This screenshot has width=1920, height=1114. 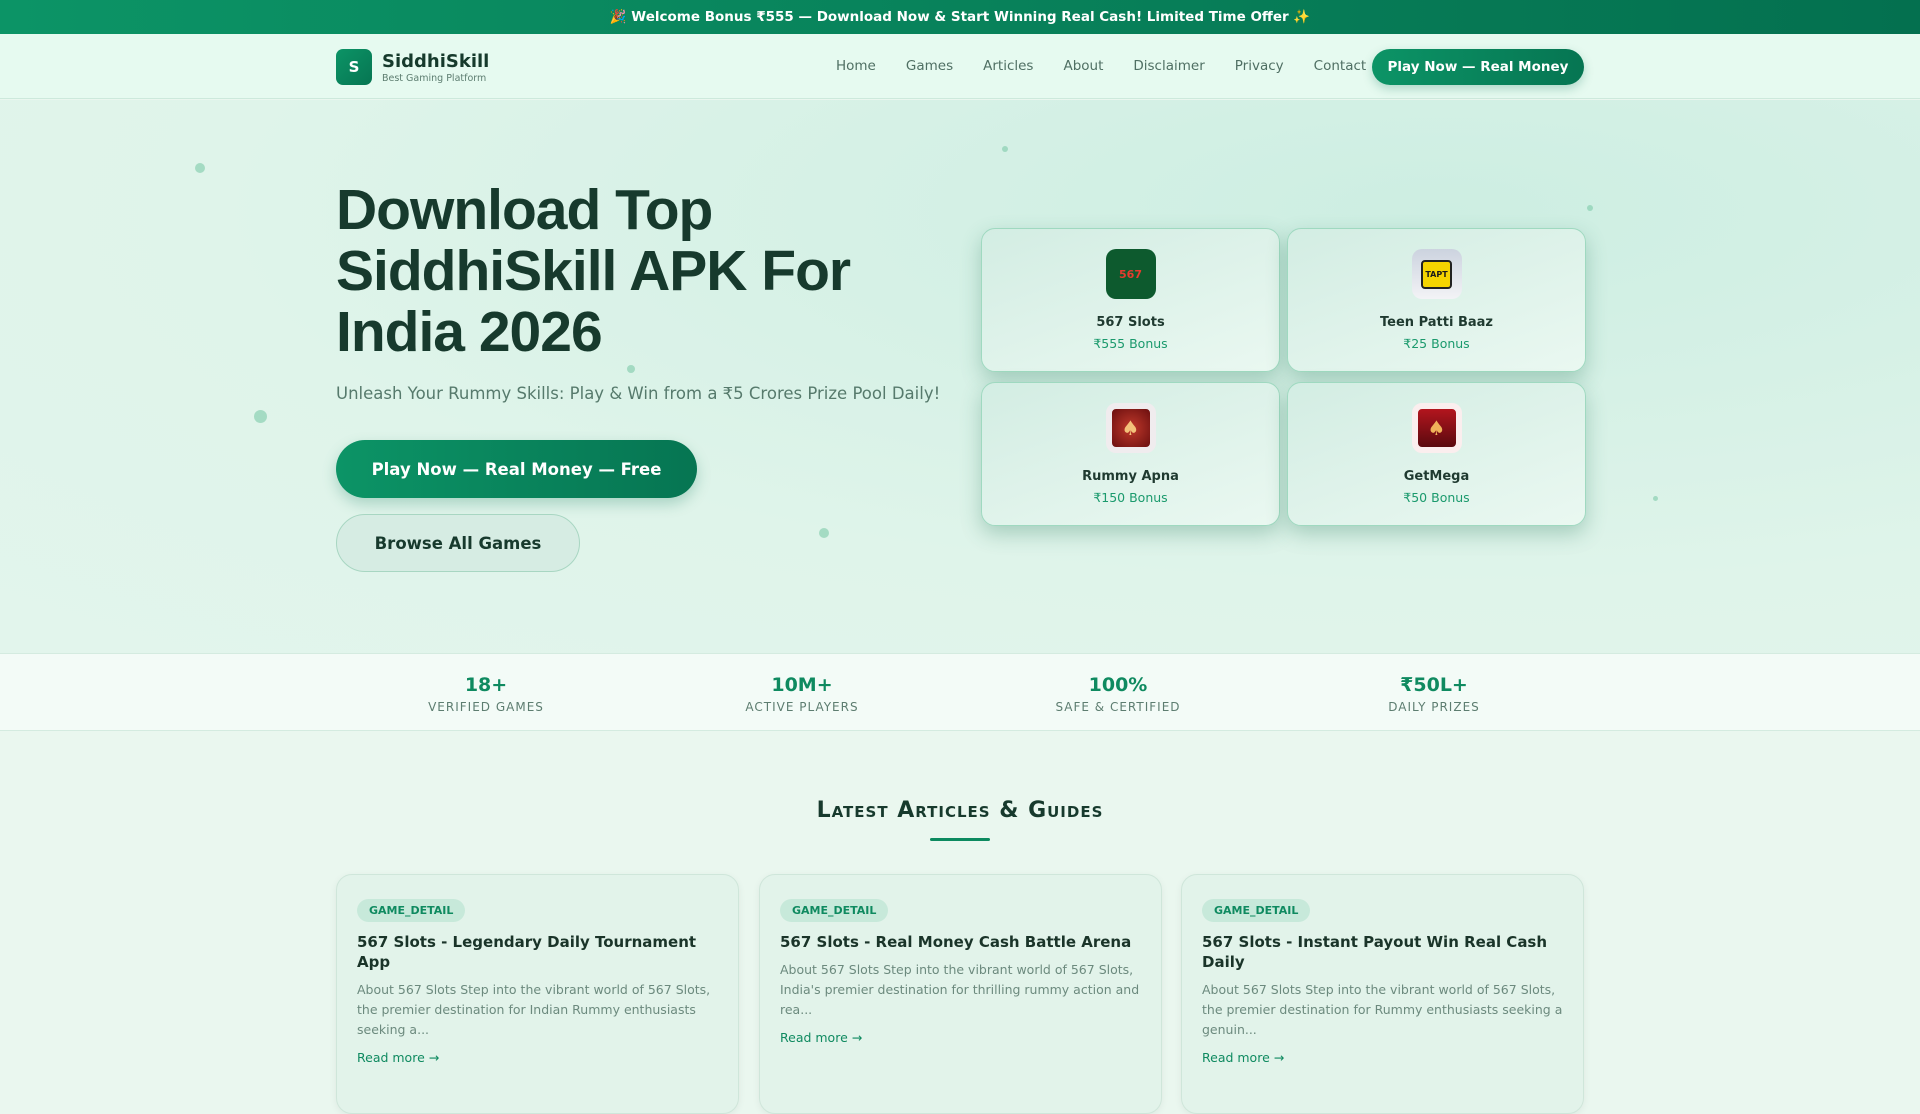 What do you see at coordinates (1130, 274) in the screenshot?
I see `567-slots-icon: 567` at bounding box center [1130, 274].